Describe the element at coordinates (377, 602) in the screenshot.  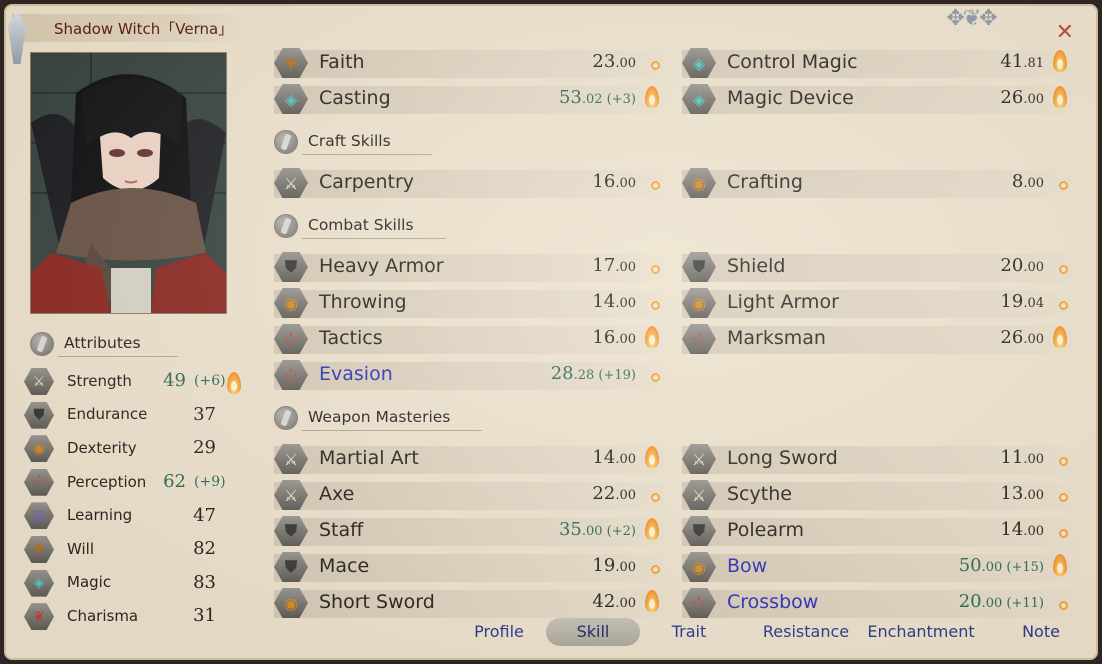
I see `skill-name: Short Sword` at that location.